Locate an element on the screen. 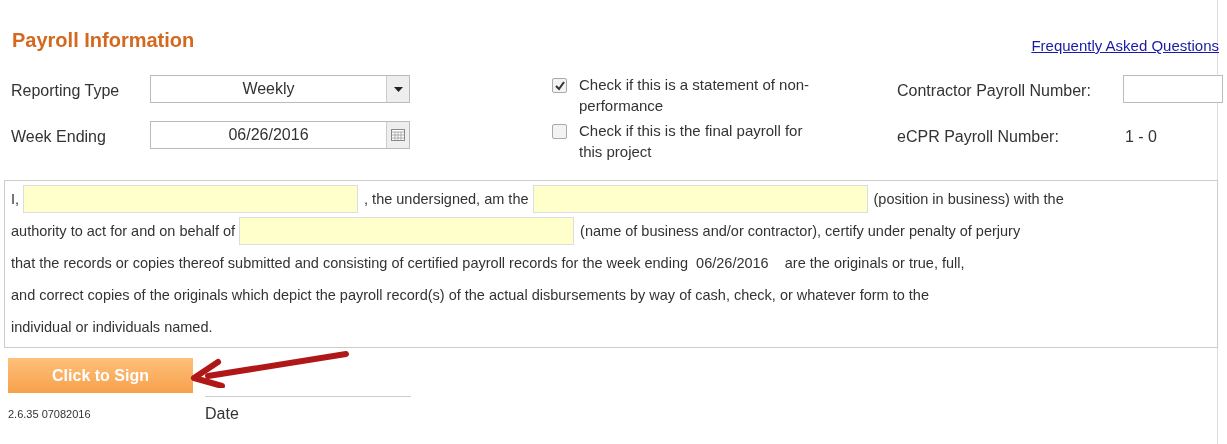  certification-text: authority to act for and on behalf of is located at coordinates (123, 231).